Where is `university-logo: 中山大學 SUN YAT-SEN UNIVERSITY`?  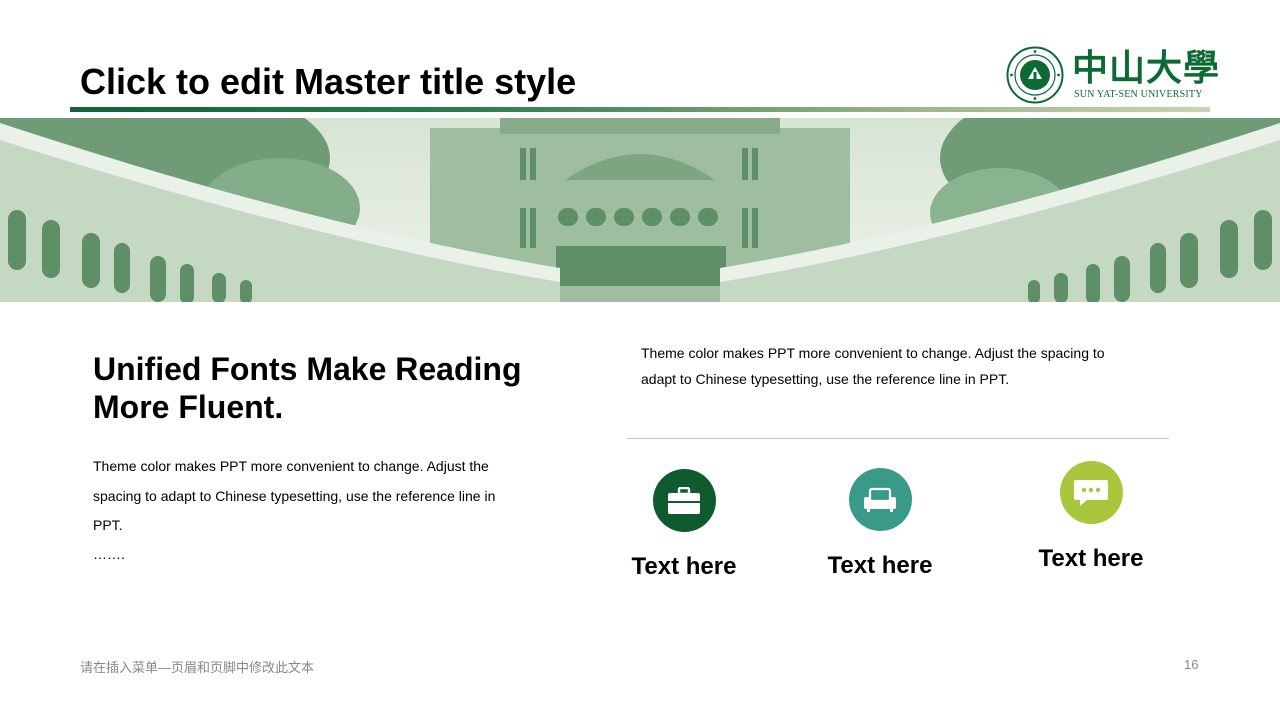 university-logo: 中山大學 SUN YAT-SEN UNIVERSITY is located at coordinates (1112, 75).